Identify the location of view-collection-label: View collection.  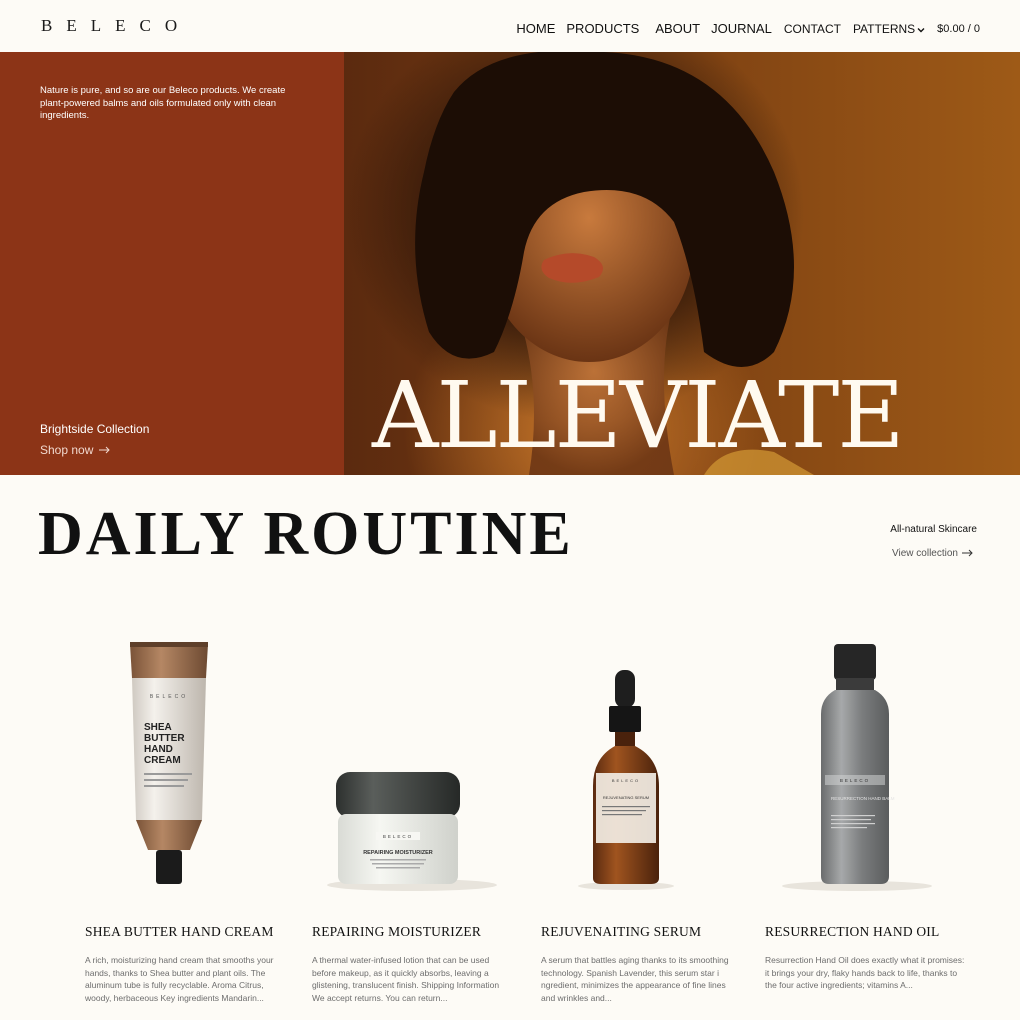
(925, 553).